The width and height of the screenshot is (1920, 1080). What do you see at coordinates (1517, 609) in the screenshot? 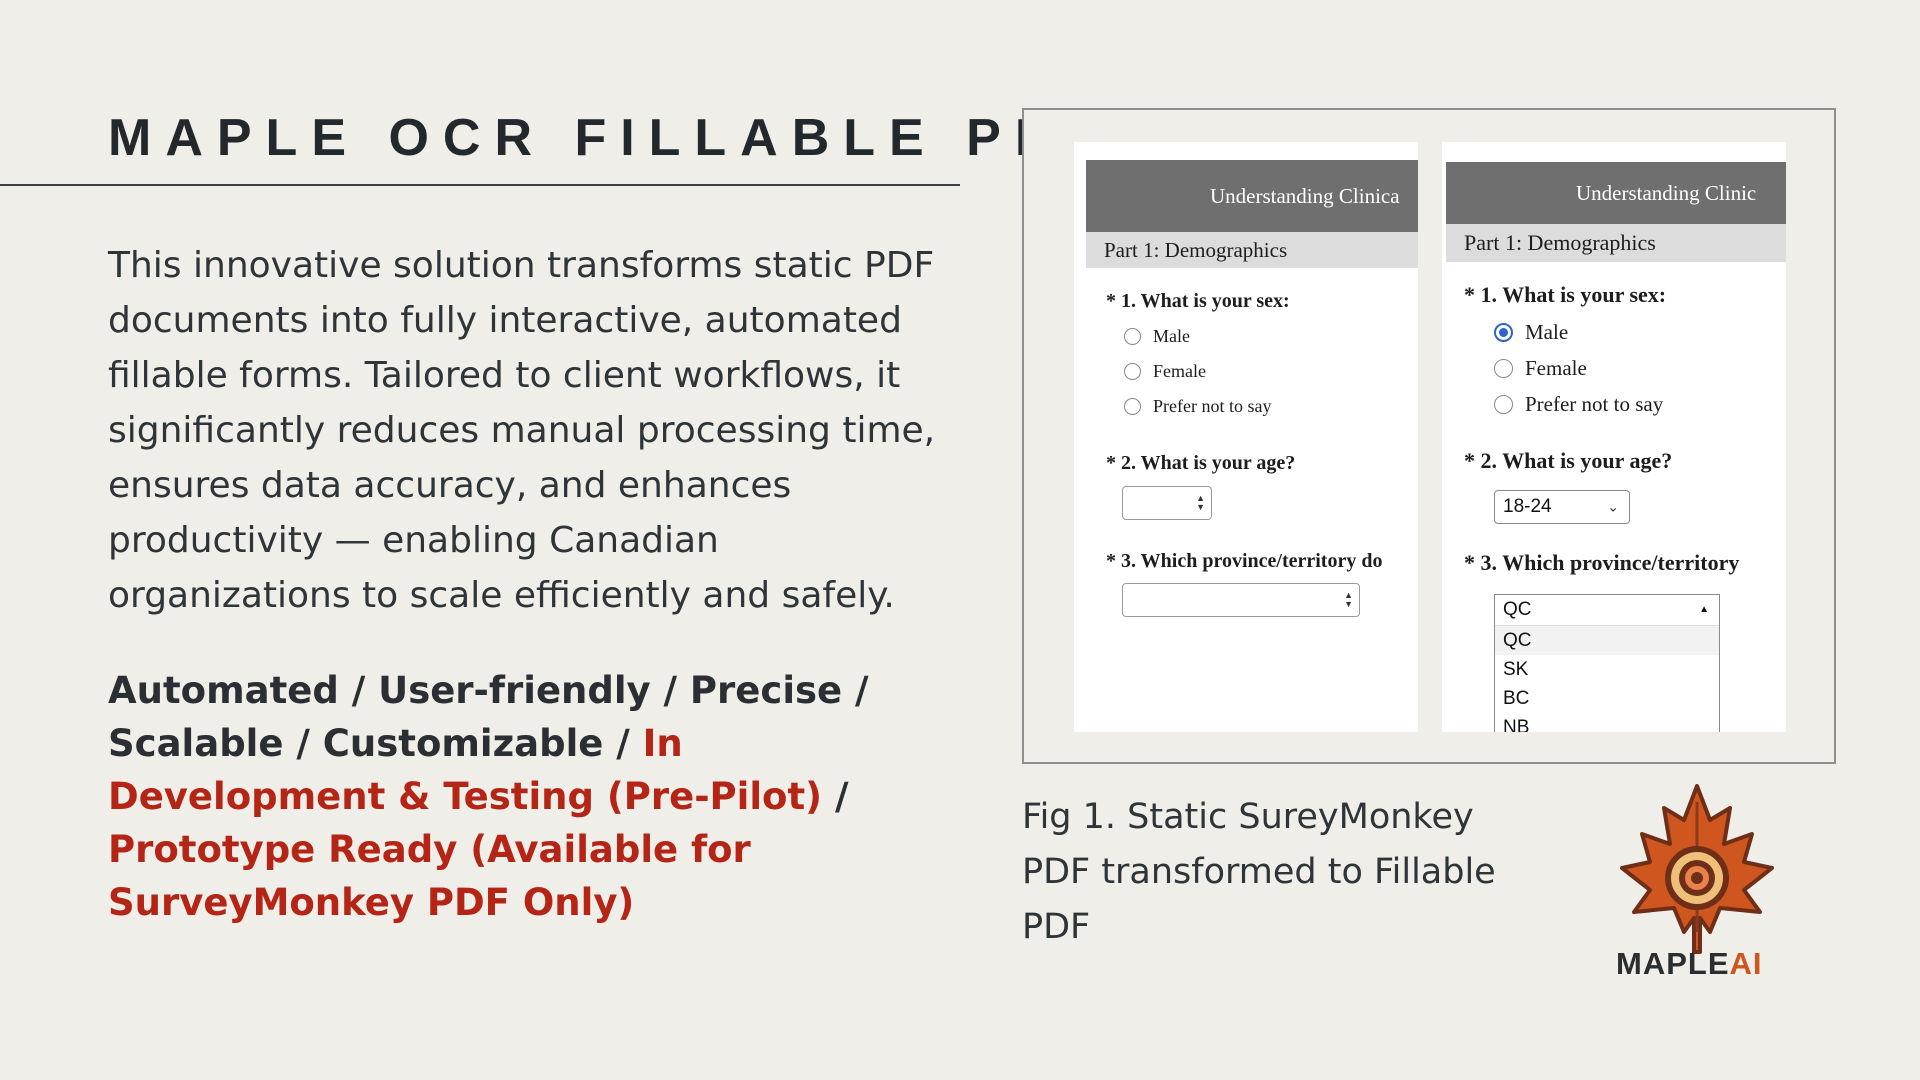
I see `selected-province: QC` at bounding box center [1517, 609].